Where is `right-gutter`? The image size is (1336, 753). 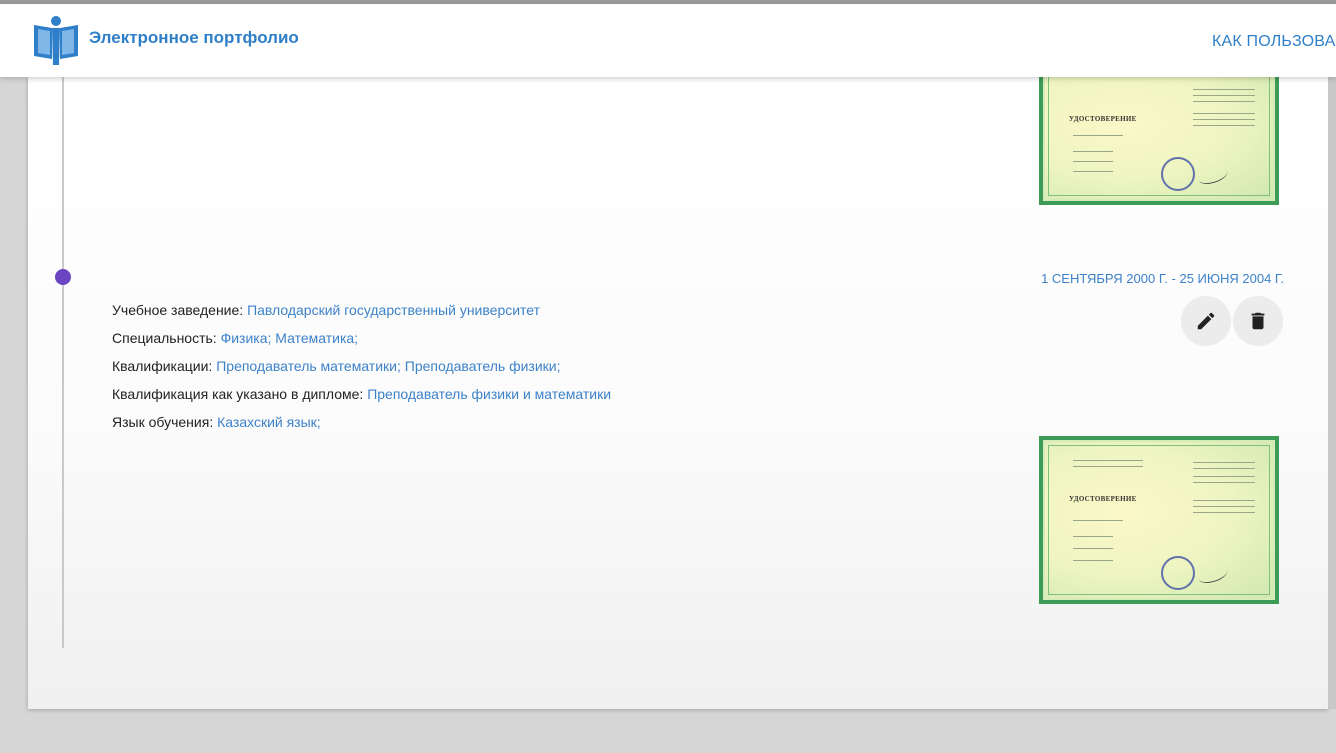 right-gutter is located at coordinates (1332, 393).